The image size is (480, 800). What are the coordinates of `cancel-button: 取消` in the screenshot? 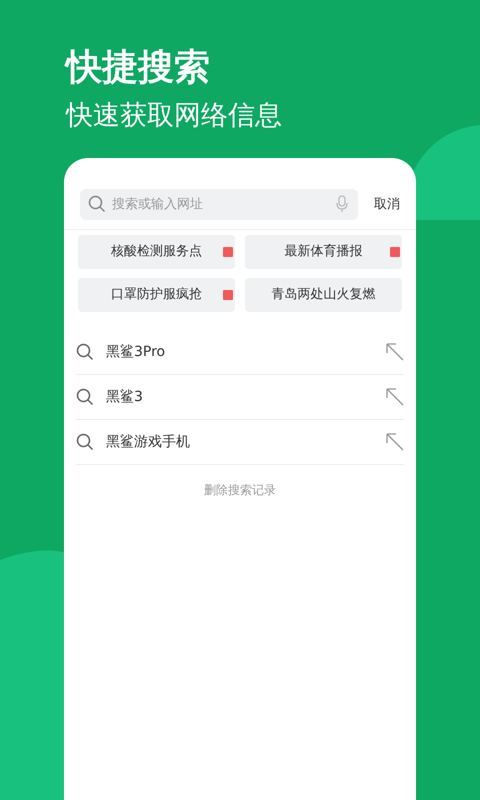 It's located at (387, 204).